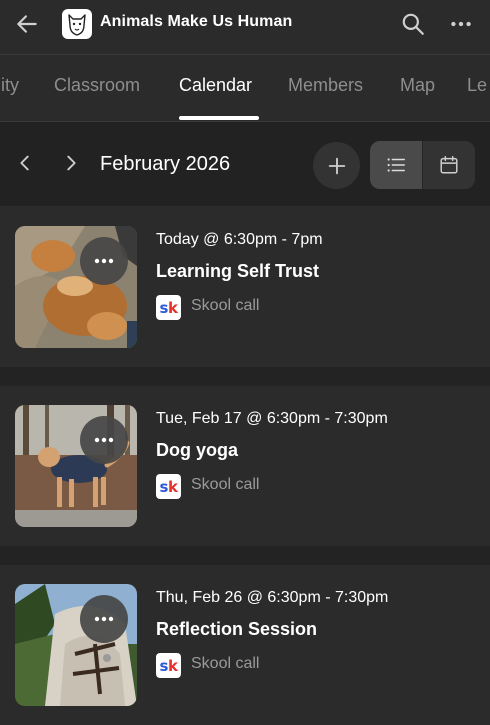  I want to click on top-app-bar: Animals Make Us Human, so click(245, 24).